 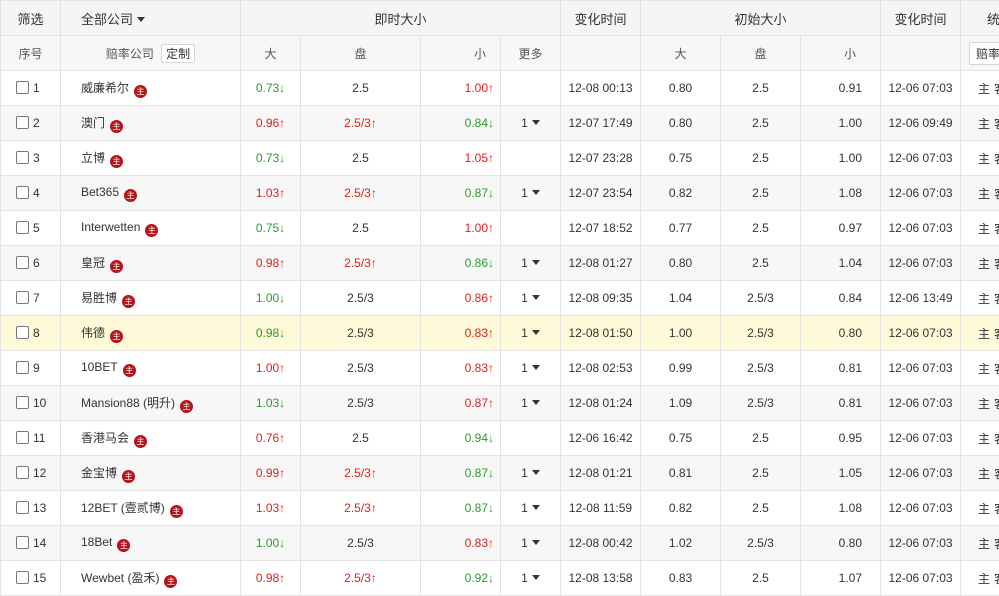 I want to click on live-big-odds: 0.96↑, so click(x=270, y=123).